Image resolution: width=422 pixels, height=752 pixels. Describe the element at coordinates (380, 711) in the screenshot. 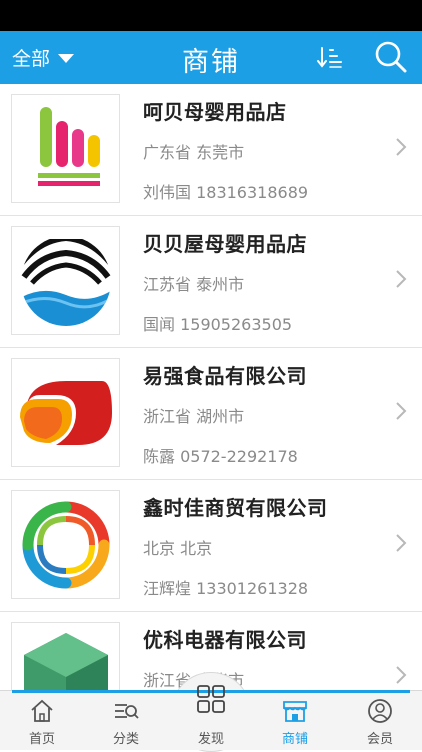

I see `user-icon` at that location.